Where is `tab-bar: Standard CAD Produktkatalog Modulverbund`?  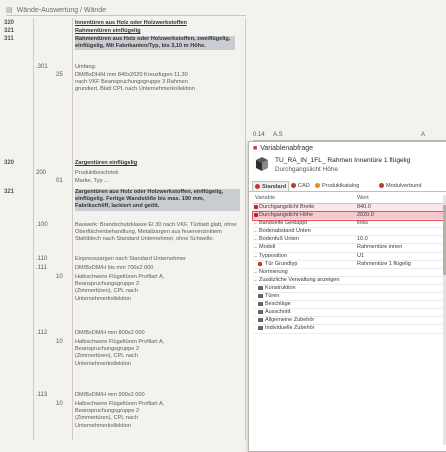 tab-bar: Standard CAD Produktkatalog Modulverbund is located at coordinates (347, 186).